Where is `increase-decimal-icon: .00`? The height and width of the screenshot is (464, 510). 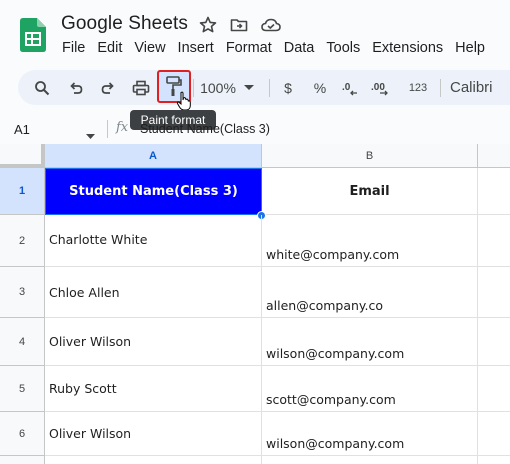
increase-decimal-icon: .00 is located at coordinates (383, 87).